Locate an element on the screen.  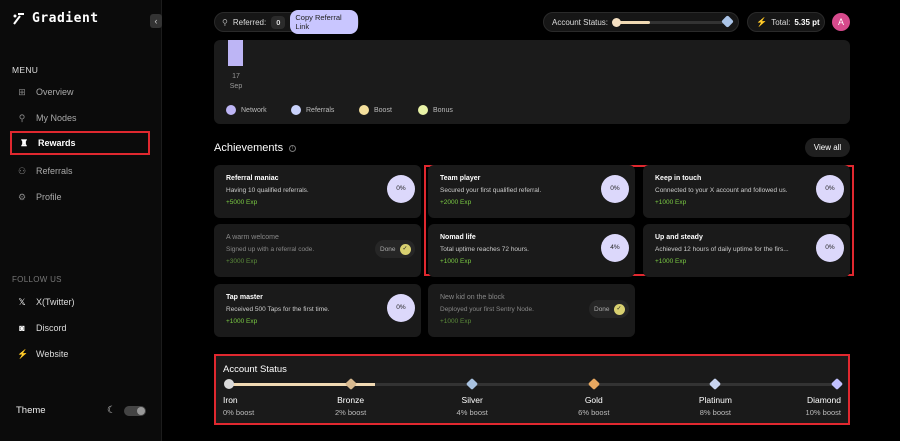
tier-name-gold: Gold is located at coordinates (593, 400).